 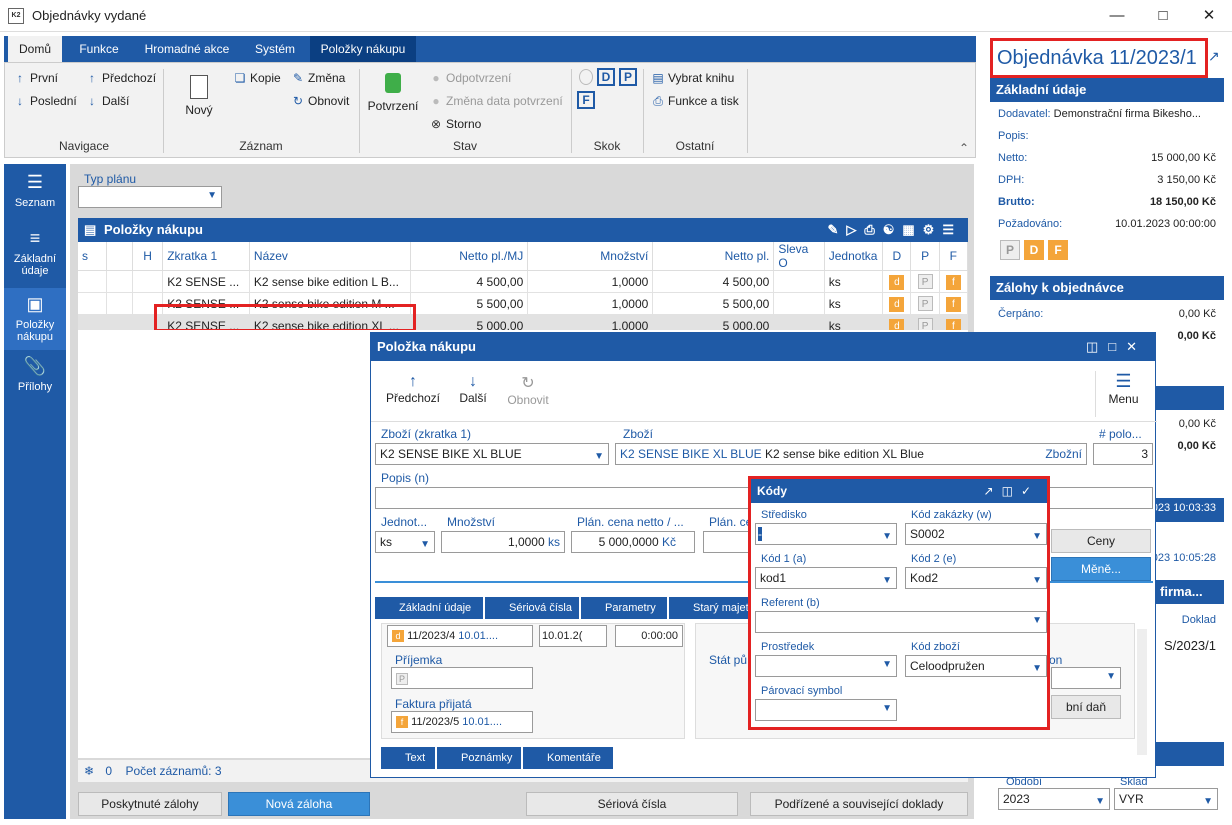 I want to click on time-input: 0:00:00, so click(x=649, y=636).